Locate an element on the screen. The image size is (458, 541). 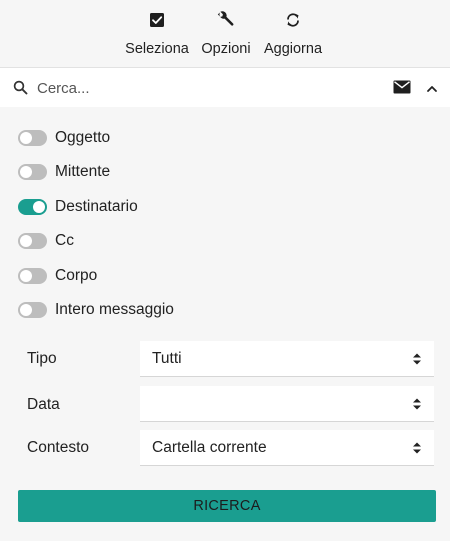
tipo-select: Tutti is located at coordinates (287, 359).